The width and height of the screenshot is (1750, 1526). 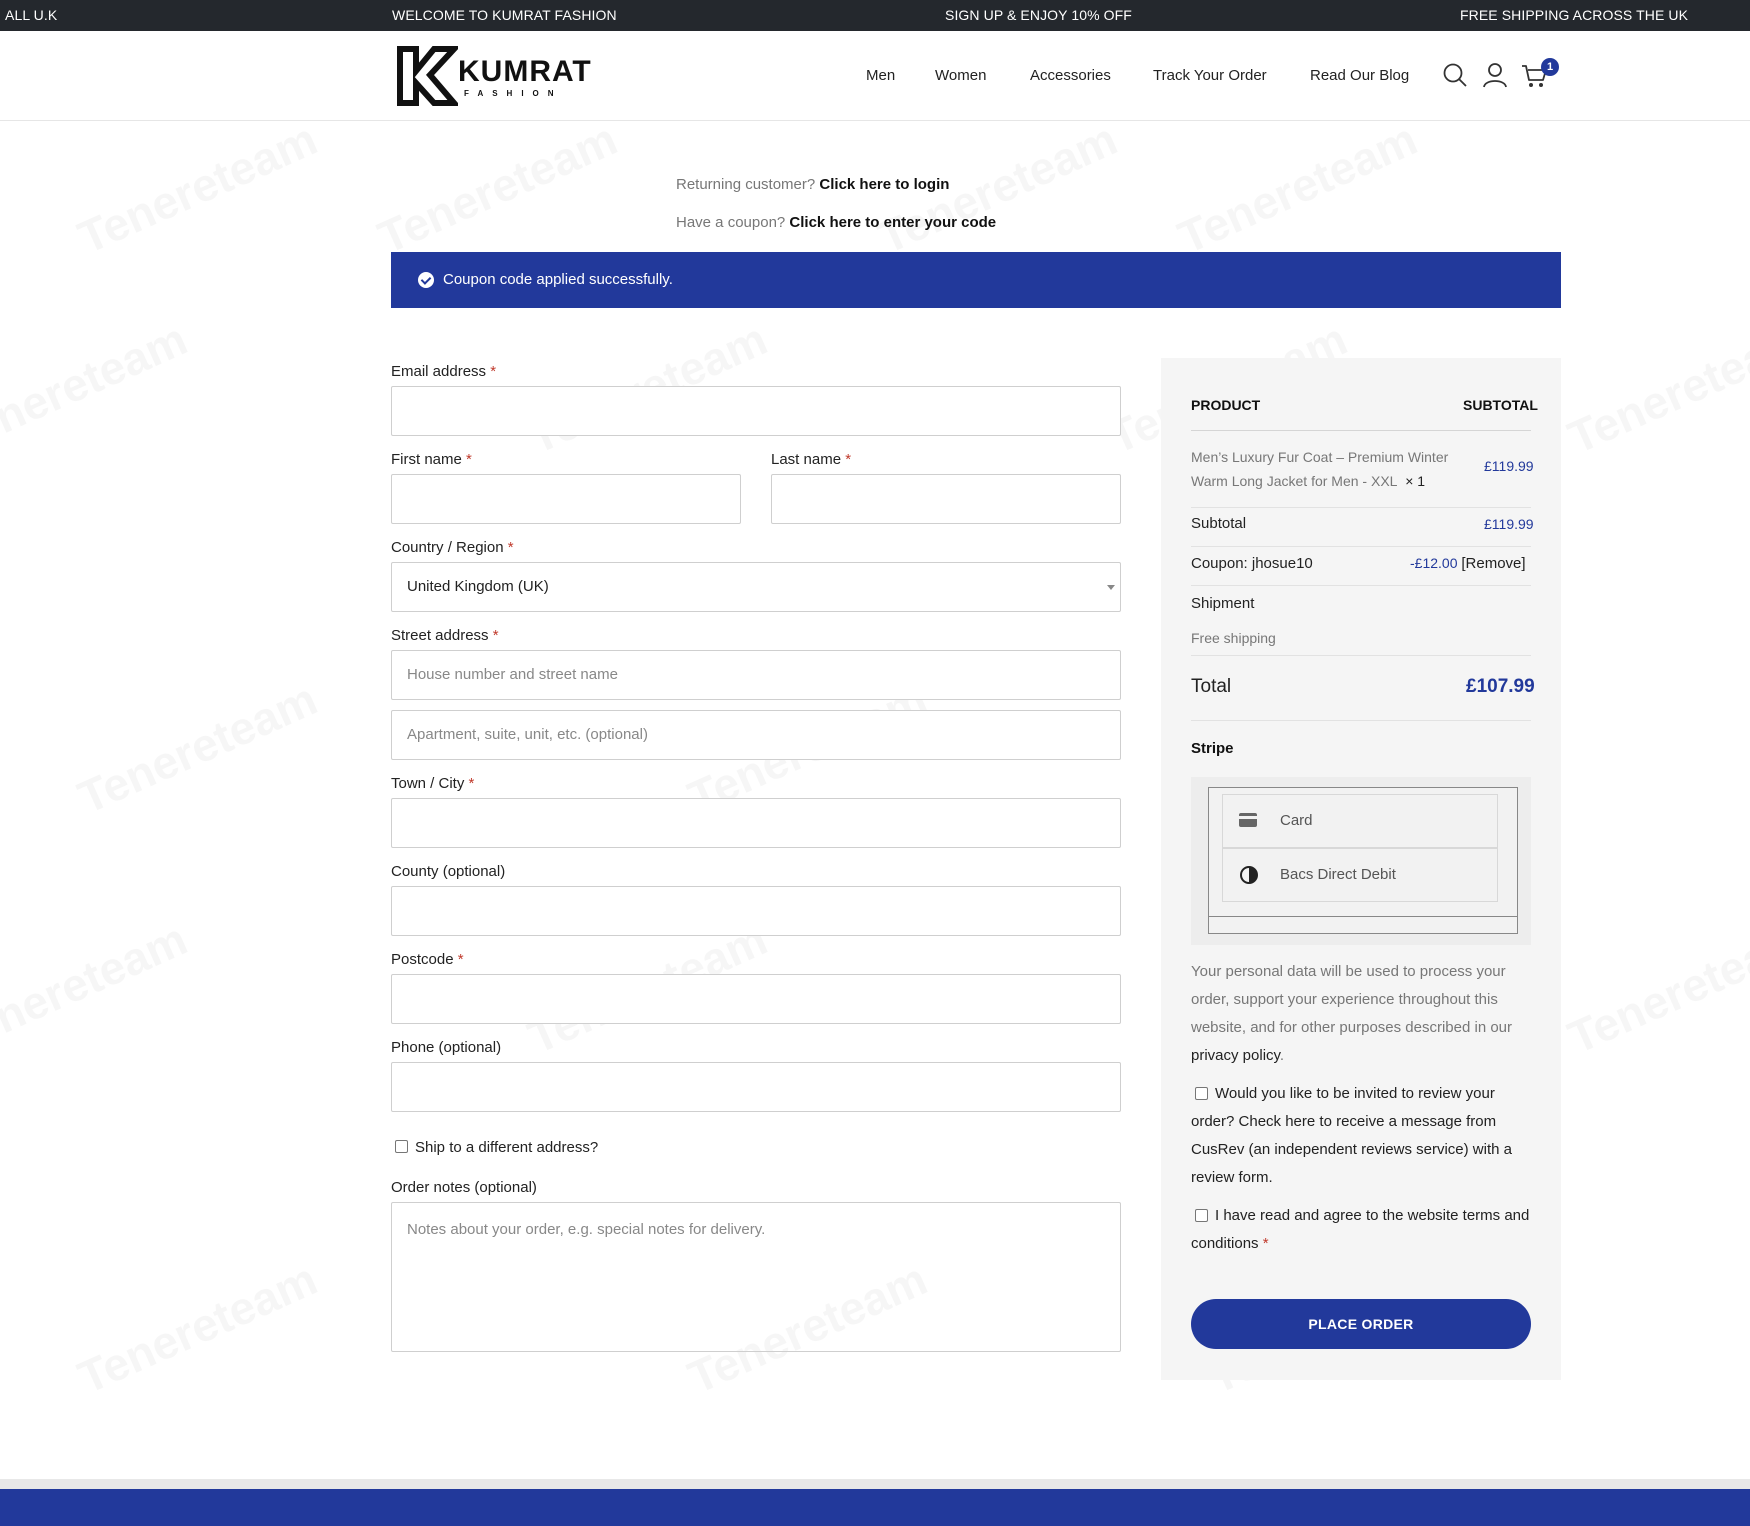 I want to click on coupon-discount-value: -£12.00, so click(x=1434, y=563).